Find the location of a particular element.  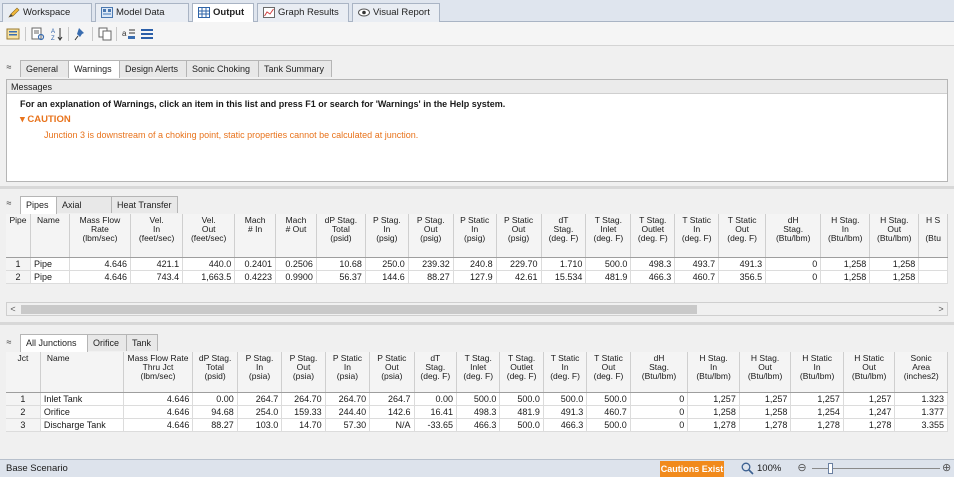

table-cell: Pipe is located at coordinates (50, 264).